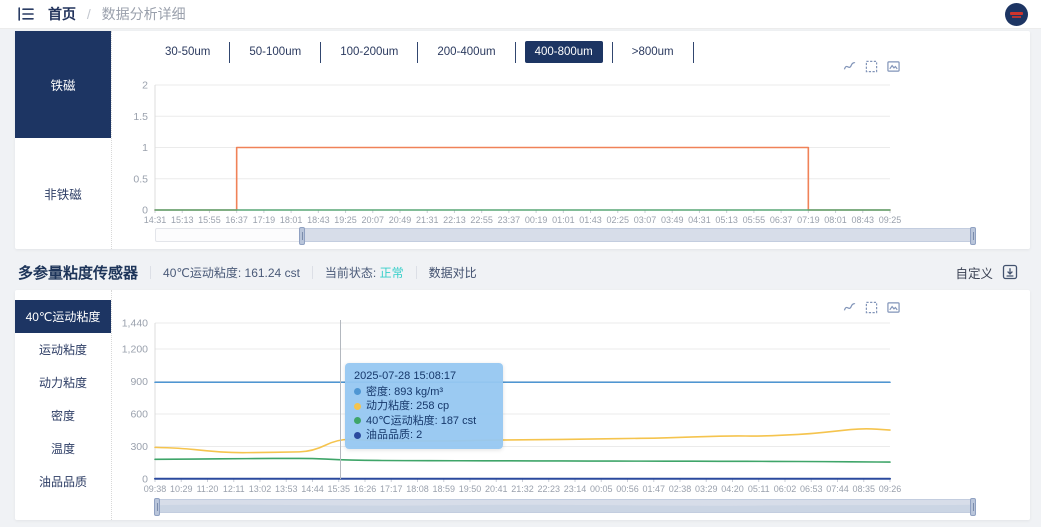 This screenshot has height=527, width=1041. Describe the element at coordinates (400, 220) in the screenshot. I see `svg-text: 20:49` at that location.